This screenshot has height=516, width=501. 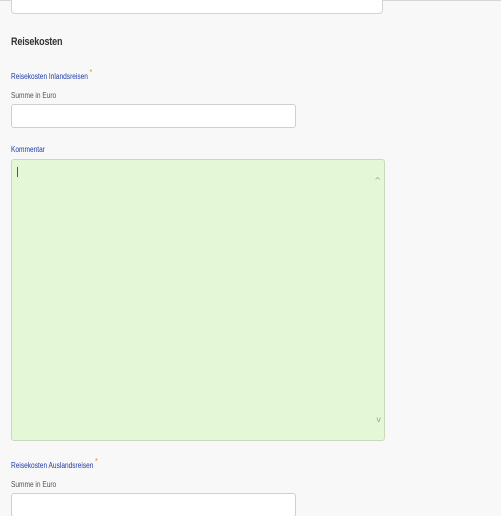 I want to click on scroll-up-icon: ^, so click(x=377, y=180).